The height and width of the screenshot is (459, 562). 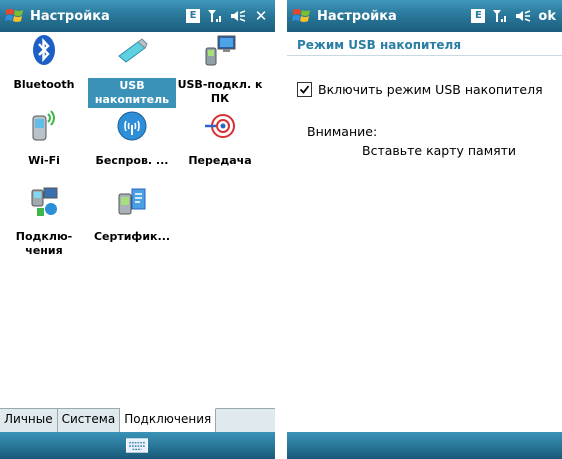 What do you see at coordinates (424, 46) in the screenshot?
I see `page-title: Режим USB накопителя` at bounding box center [424, 46].